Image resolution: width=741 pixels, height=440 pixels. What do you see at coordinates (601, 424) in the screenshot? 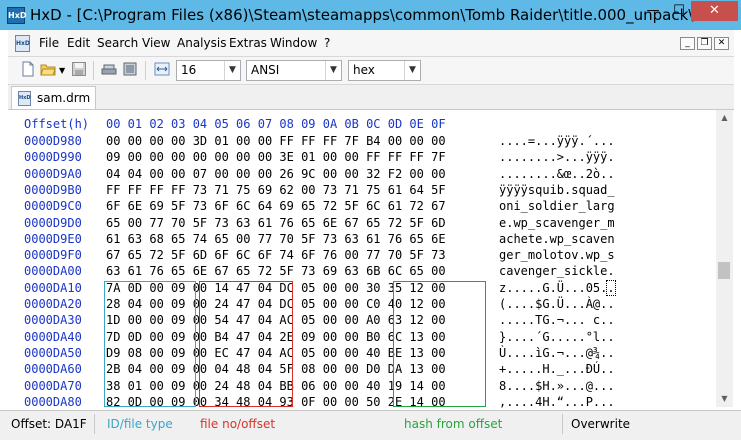
I see `status-mode: Overwrite` at bounding box center [601, 424].